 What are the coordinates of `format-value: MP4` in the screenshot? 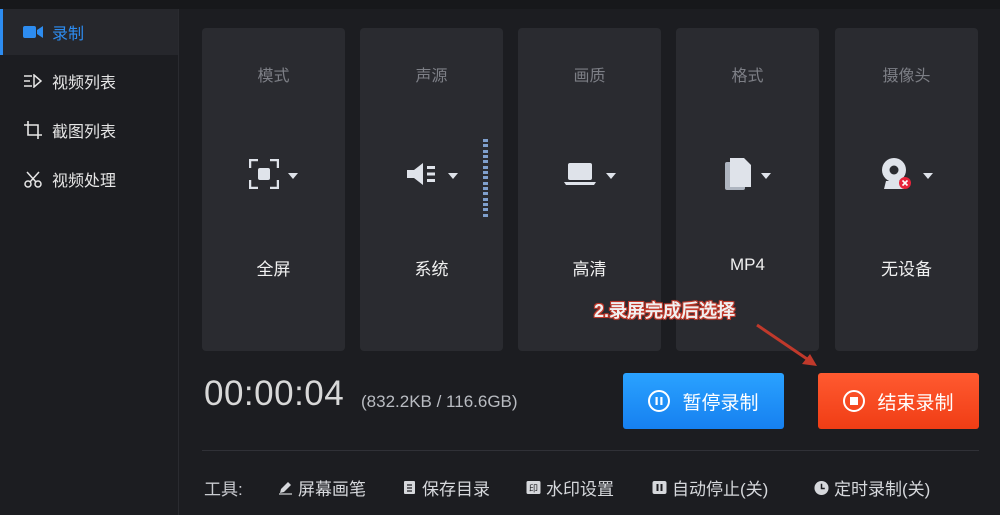 It's located at (747, 264).